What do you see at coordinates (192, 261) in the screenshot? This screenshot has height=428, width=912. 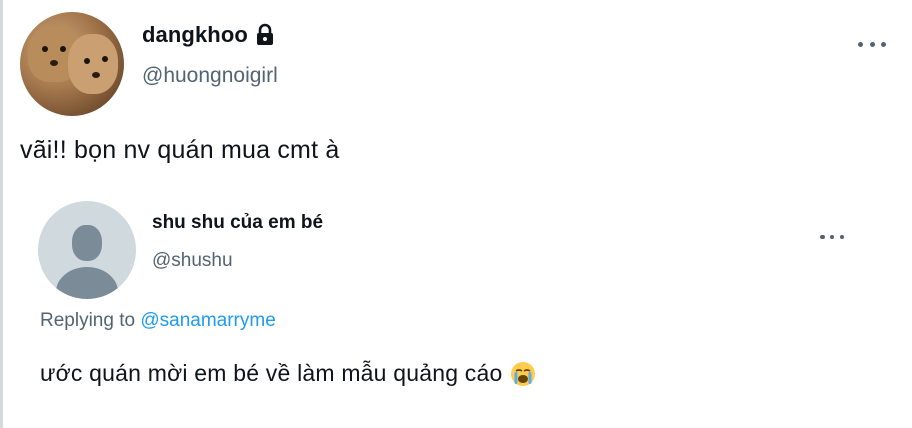 I see `quoted-user-handle: @shushu` at bounding box center [192, 261].